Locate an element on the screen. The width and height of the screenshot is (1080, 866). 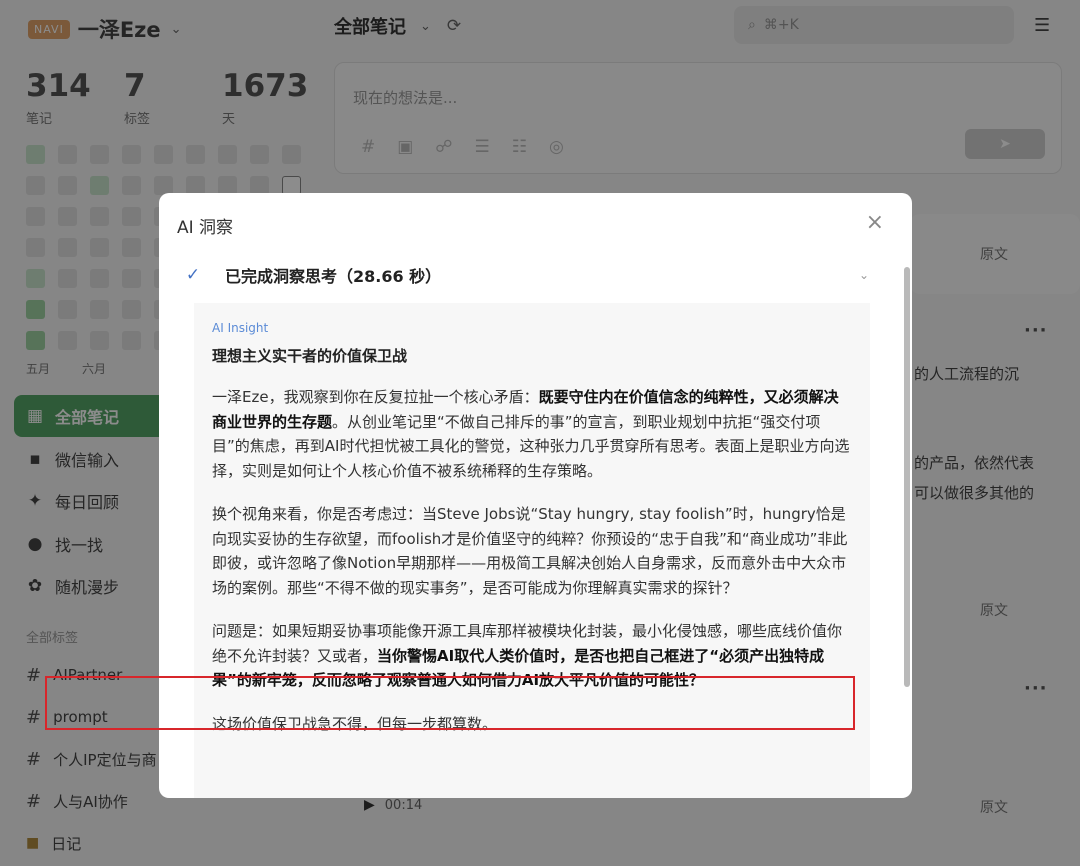
insight-status: ✓ 已完成洞察思考（28.66 秒） ⌄ is located at coordinates (524, 275).